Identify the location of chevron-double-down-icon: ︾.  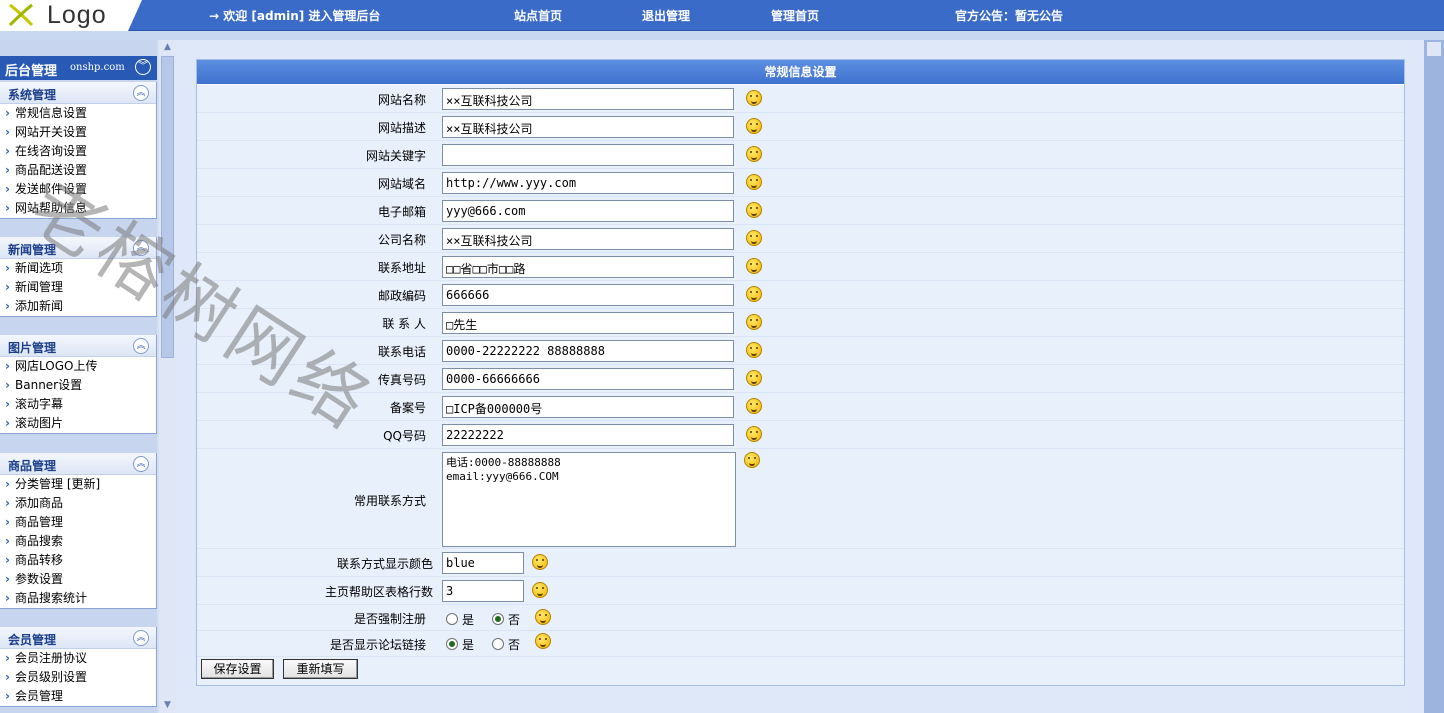
(143, 67).